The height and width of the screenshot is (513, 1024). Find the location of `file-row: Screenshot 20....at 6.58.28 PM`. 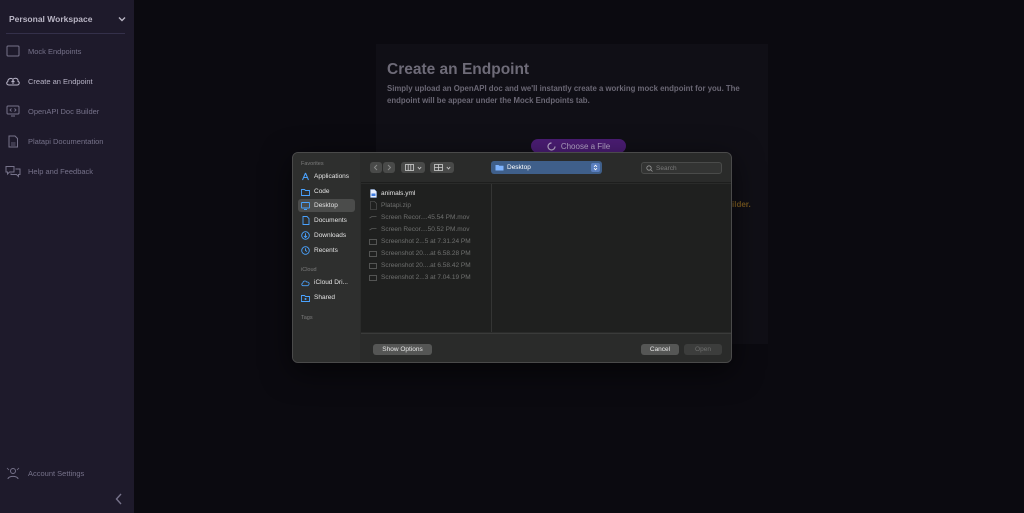

file-row: Screenshot 20....at 6.58.28 PM is located at coordinates (420, 253).